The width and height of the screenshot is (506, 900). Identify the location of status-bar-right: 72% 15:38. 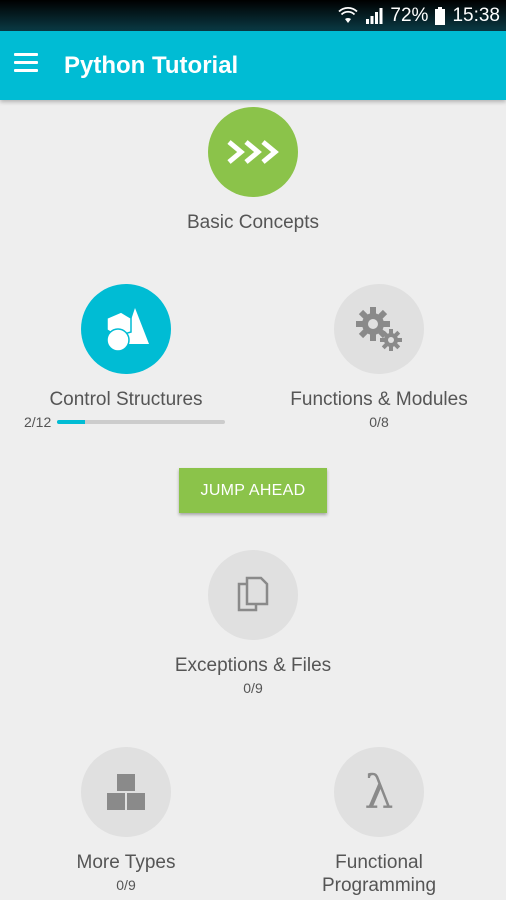
(419, 15).